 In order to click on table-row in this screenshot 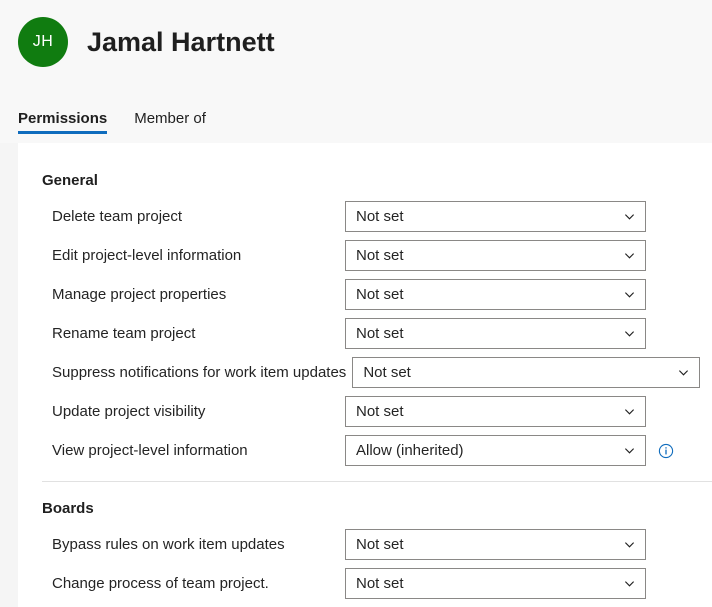, I will do `click(365, 605)`.